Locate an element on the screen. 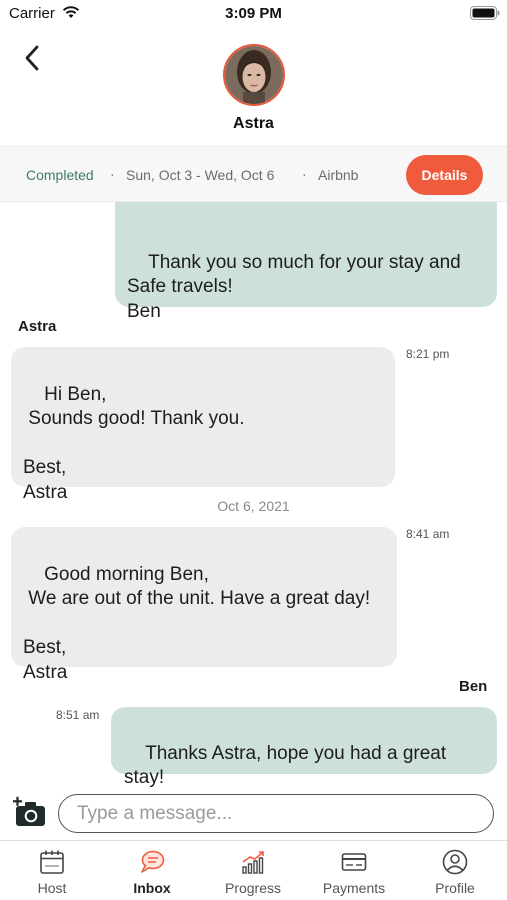 Image resolution: width=507 pixels, height=900 pixels. tab-inbox: Inbox is located at coordinates (152, 870).